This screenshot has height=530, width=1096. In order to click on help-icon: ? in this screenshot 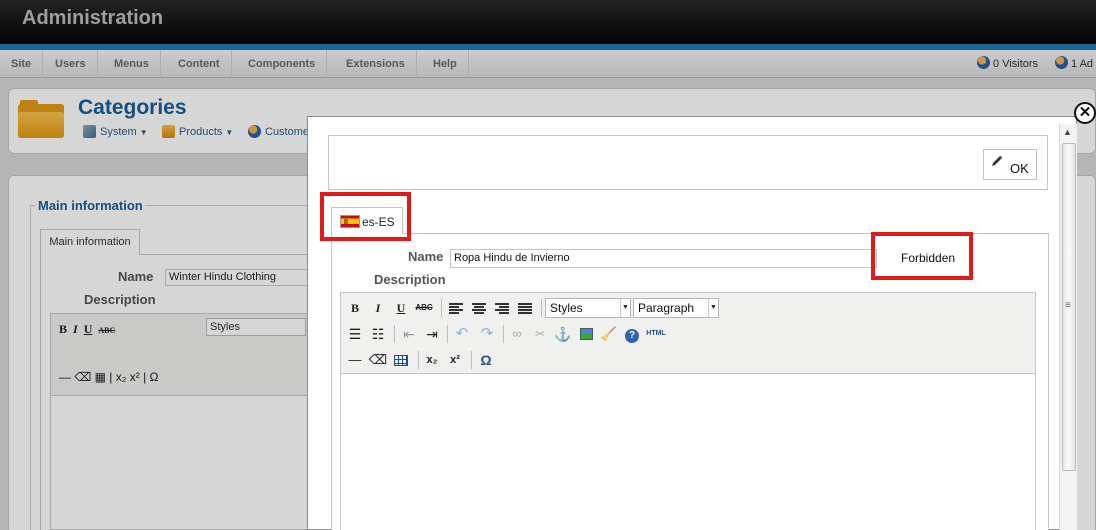, I will do `click(632, 336)`.